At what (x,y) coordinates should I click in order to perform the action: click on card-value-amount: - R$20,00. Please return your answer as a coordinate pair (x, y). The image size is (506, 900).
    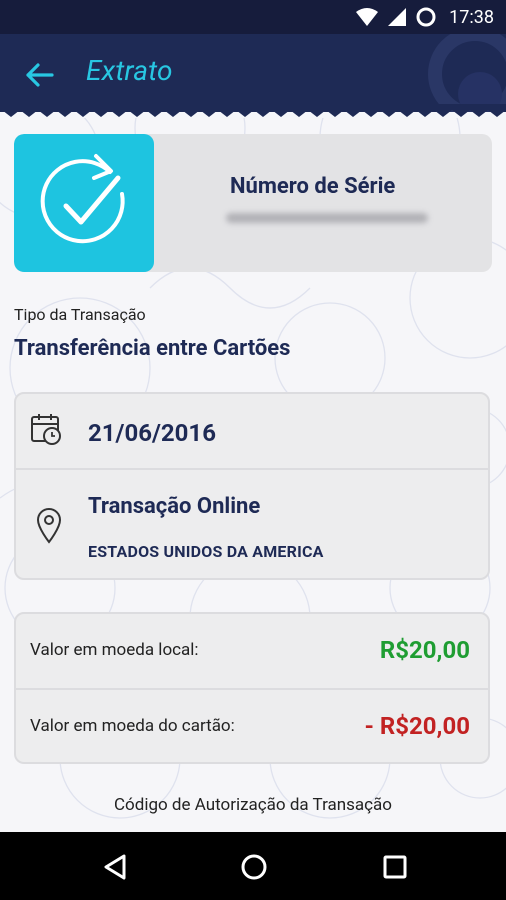
    Looking at the image, I should click on (417, 726).